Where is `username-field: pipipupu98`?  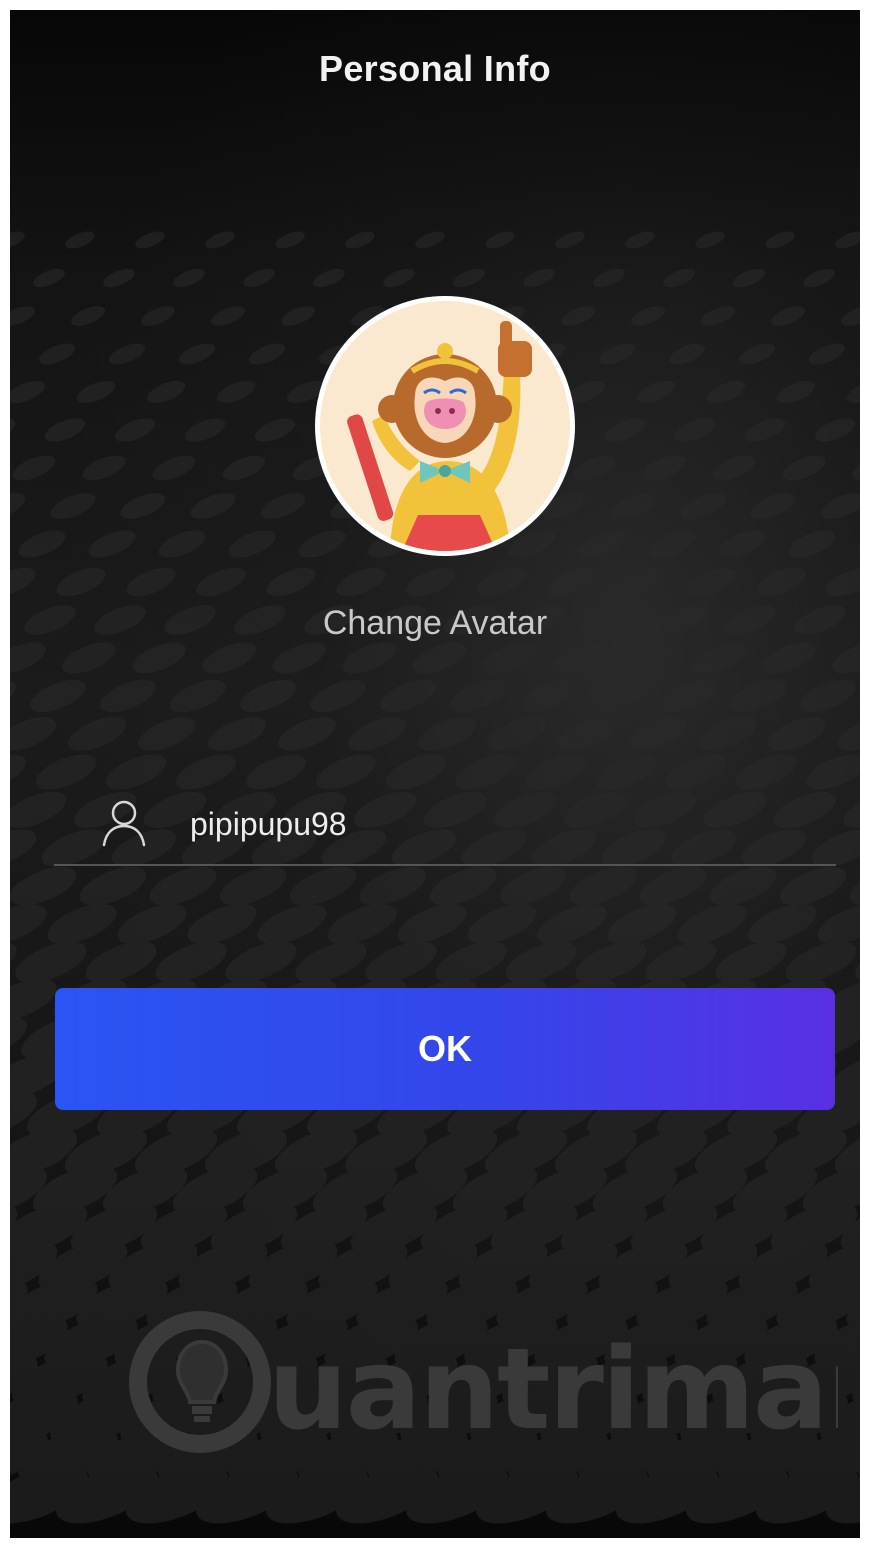 username-field: pipipupu98 is located at coordinates (445, 826).